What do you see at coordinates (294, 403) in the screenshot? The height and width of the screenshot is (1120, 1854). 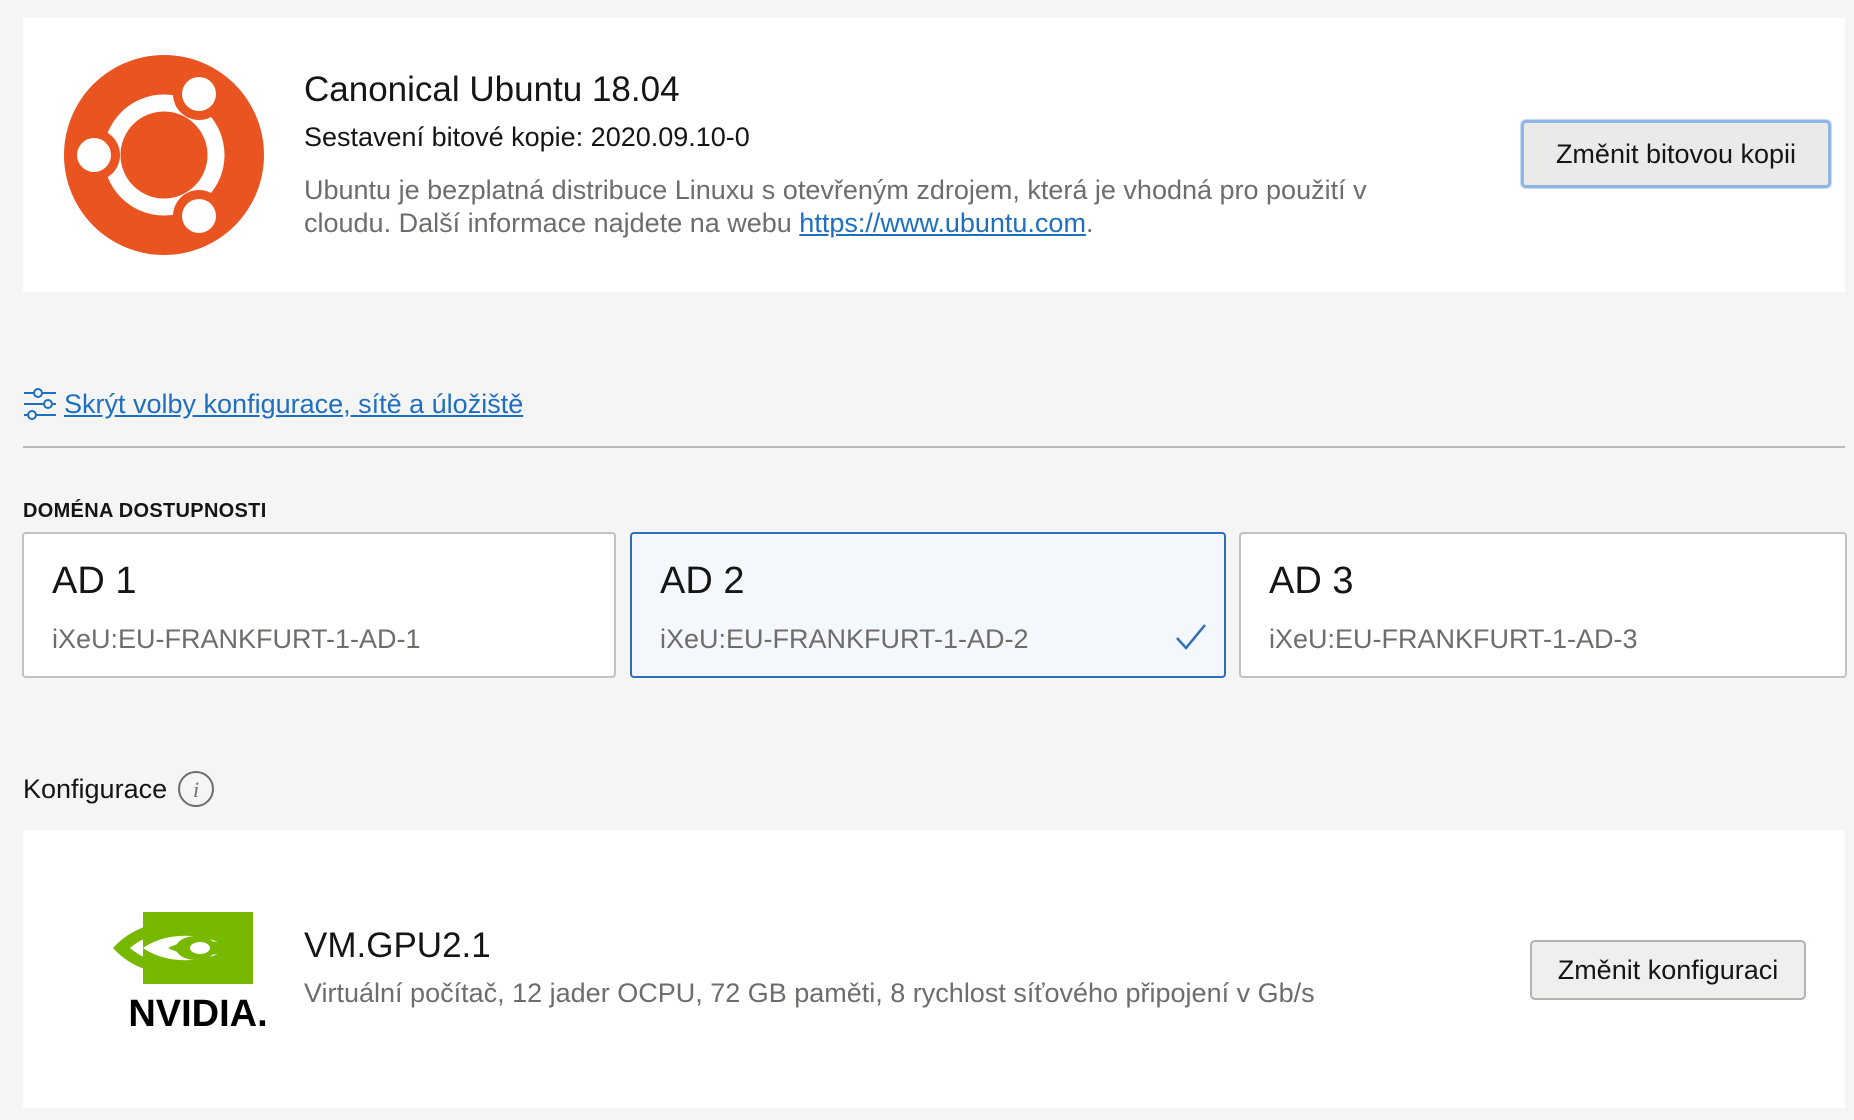 I see `toggle-advanced-options-label: Skrýt volby konfigurace, sítě a úložiště` at bounding box center [294, 403].